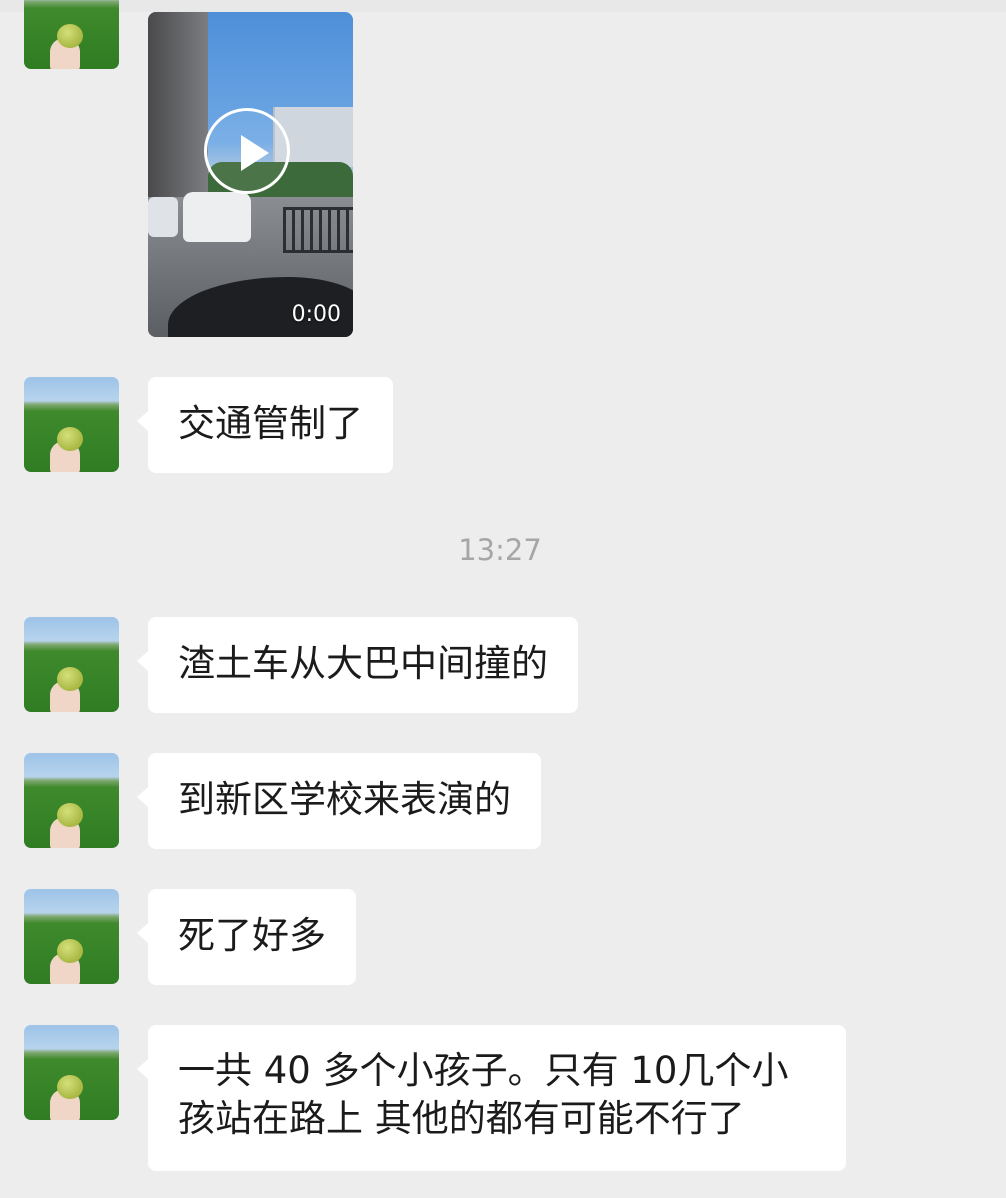  Describe the element at coordinates (461, 1118) in the screenshot. I see `message-text-line: 孩站在路上 其他的都有可能不行了` at that location.